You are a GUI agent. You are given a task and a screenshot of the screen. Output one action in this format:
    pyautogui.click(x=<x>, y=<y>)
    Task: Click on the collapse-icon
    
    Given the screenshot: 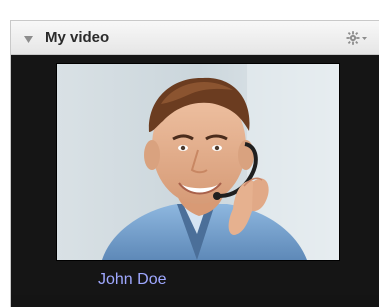 What is the action you would take?
    pyautogui.click(x=28, y=37)
    